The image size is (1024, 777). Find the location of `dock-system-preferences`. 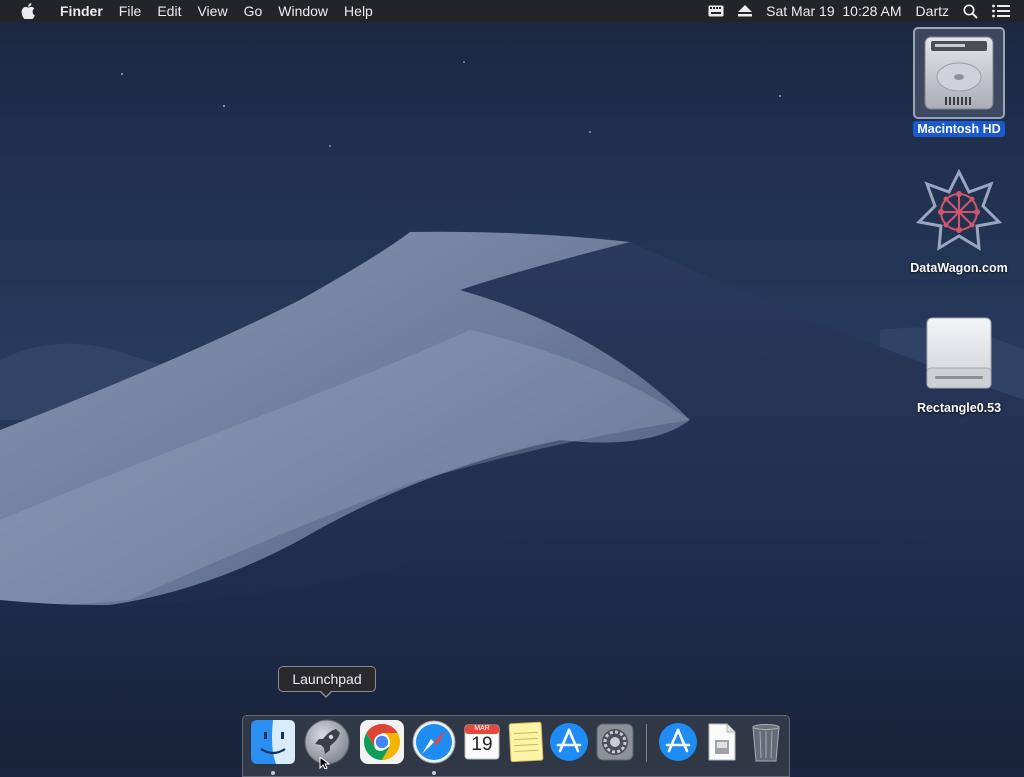

dock-system-preferences is located at coordinates (615, 742).